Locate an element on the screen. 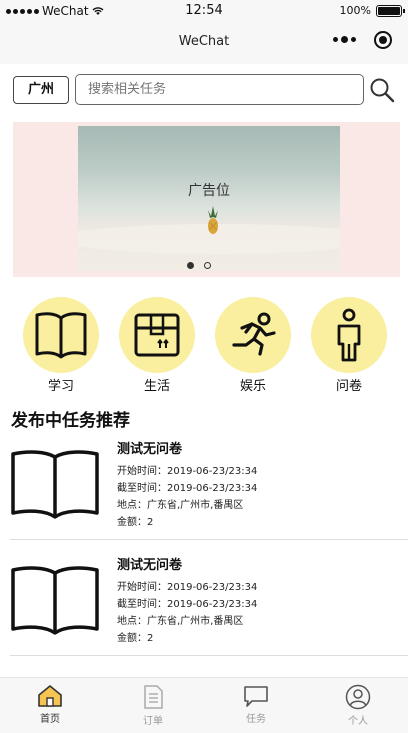  carousel-indicators is located at coordinates (199, 265).